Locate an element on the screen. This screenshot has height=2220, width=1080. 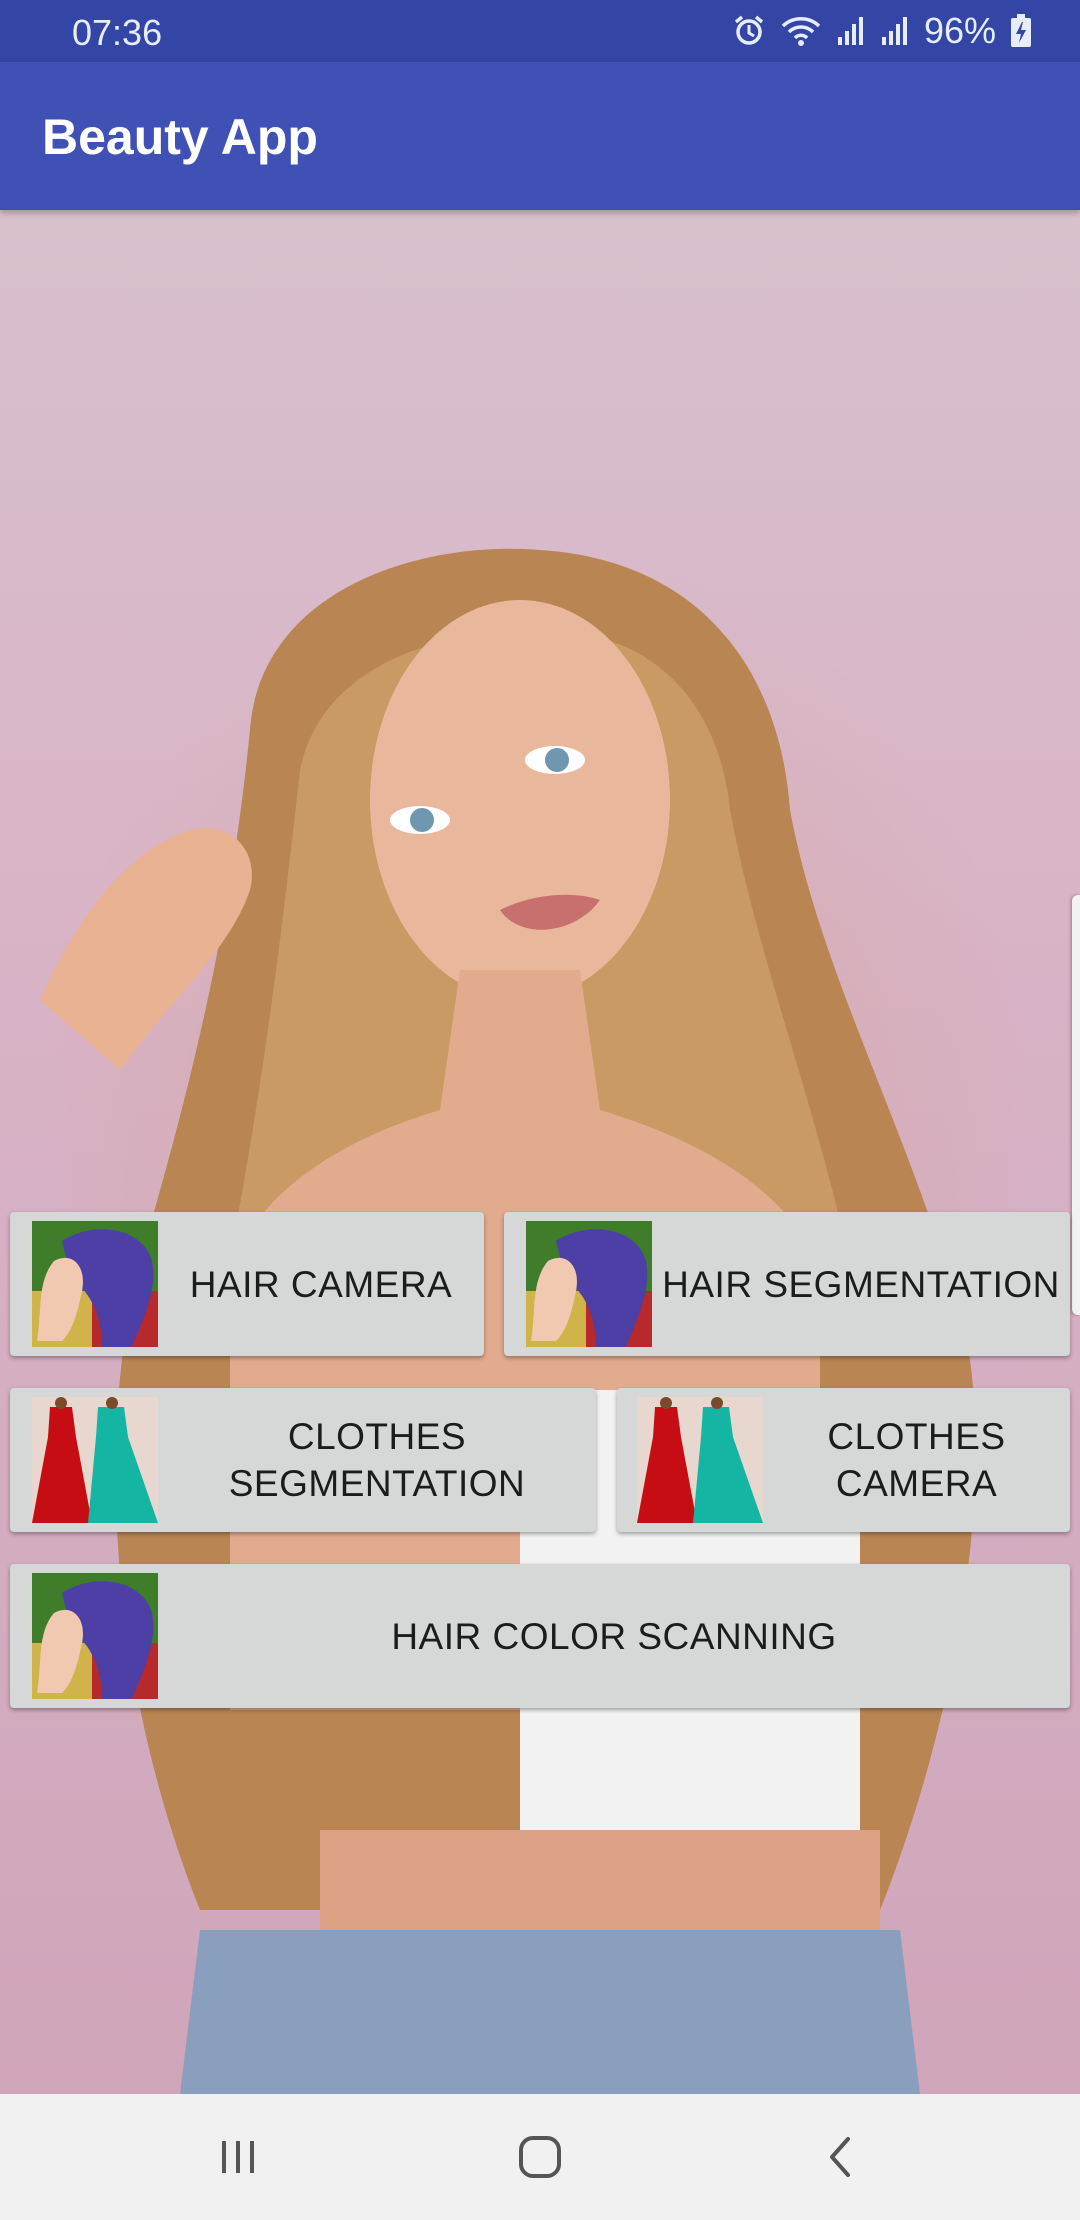
status-time: 07:36 is located at coordinates (117, 32).